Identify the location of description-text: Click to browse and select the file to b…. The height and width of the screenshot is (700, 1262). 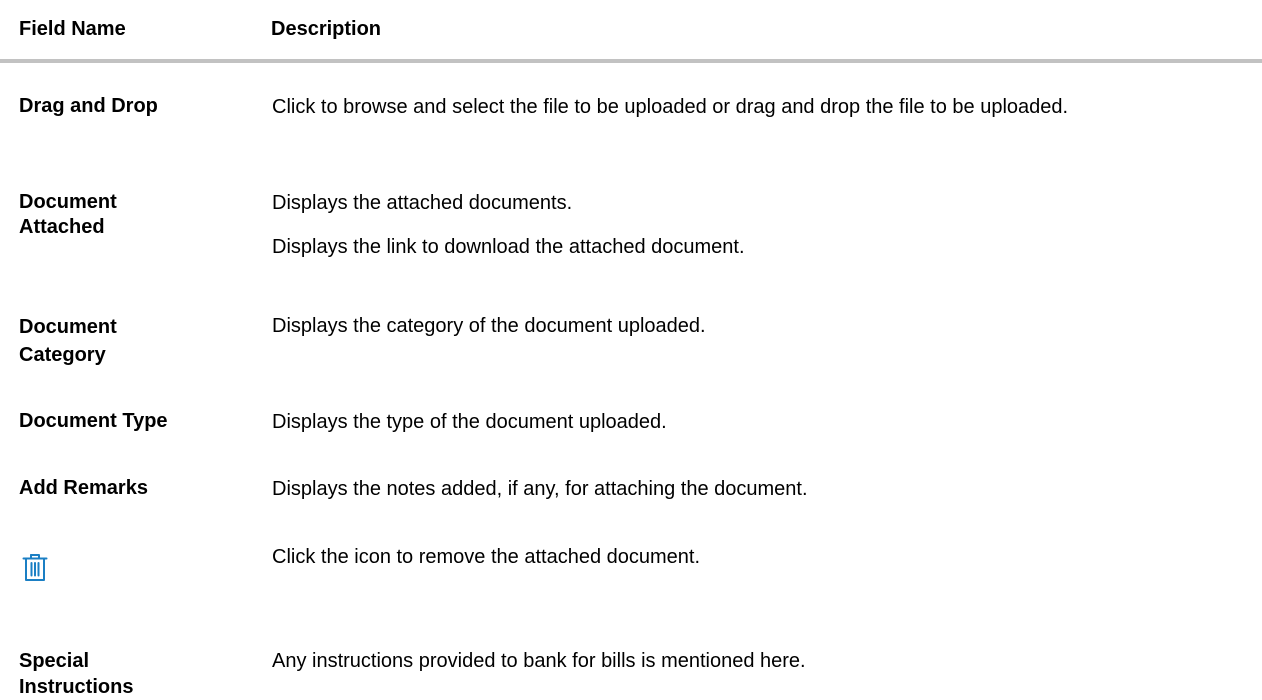
(670, 107).